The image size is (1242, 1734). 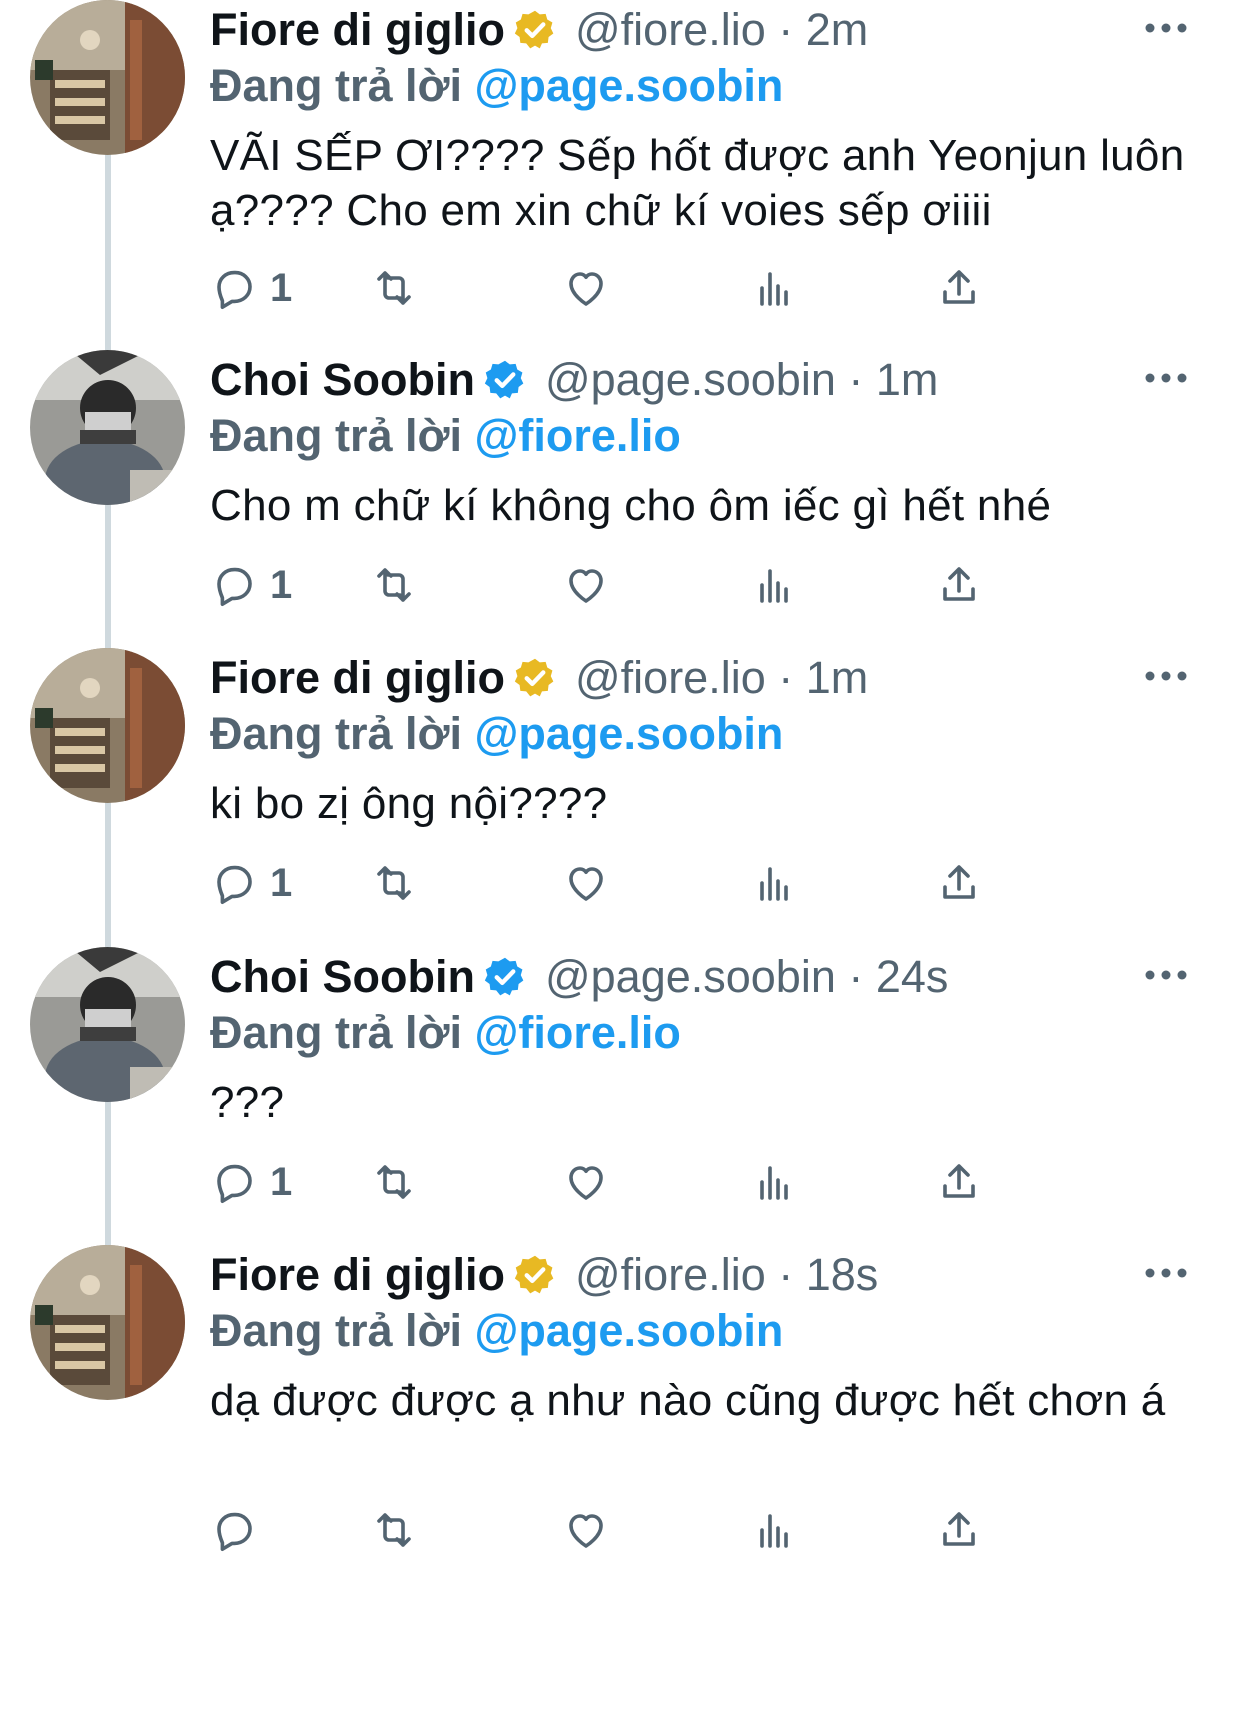 I want to click on timestamp: 2m, so click(x=837, y=30).